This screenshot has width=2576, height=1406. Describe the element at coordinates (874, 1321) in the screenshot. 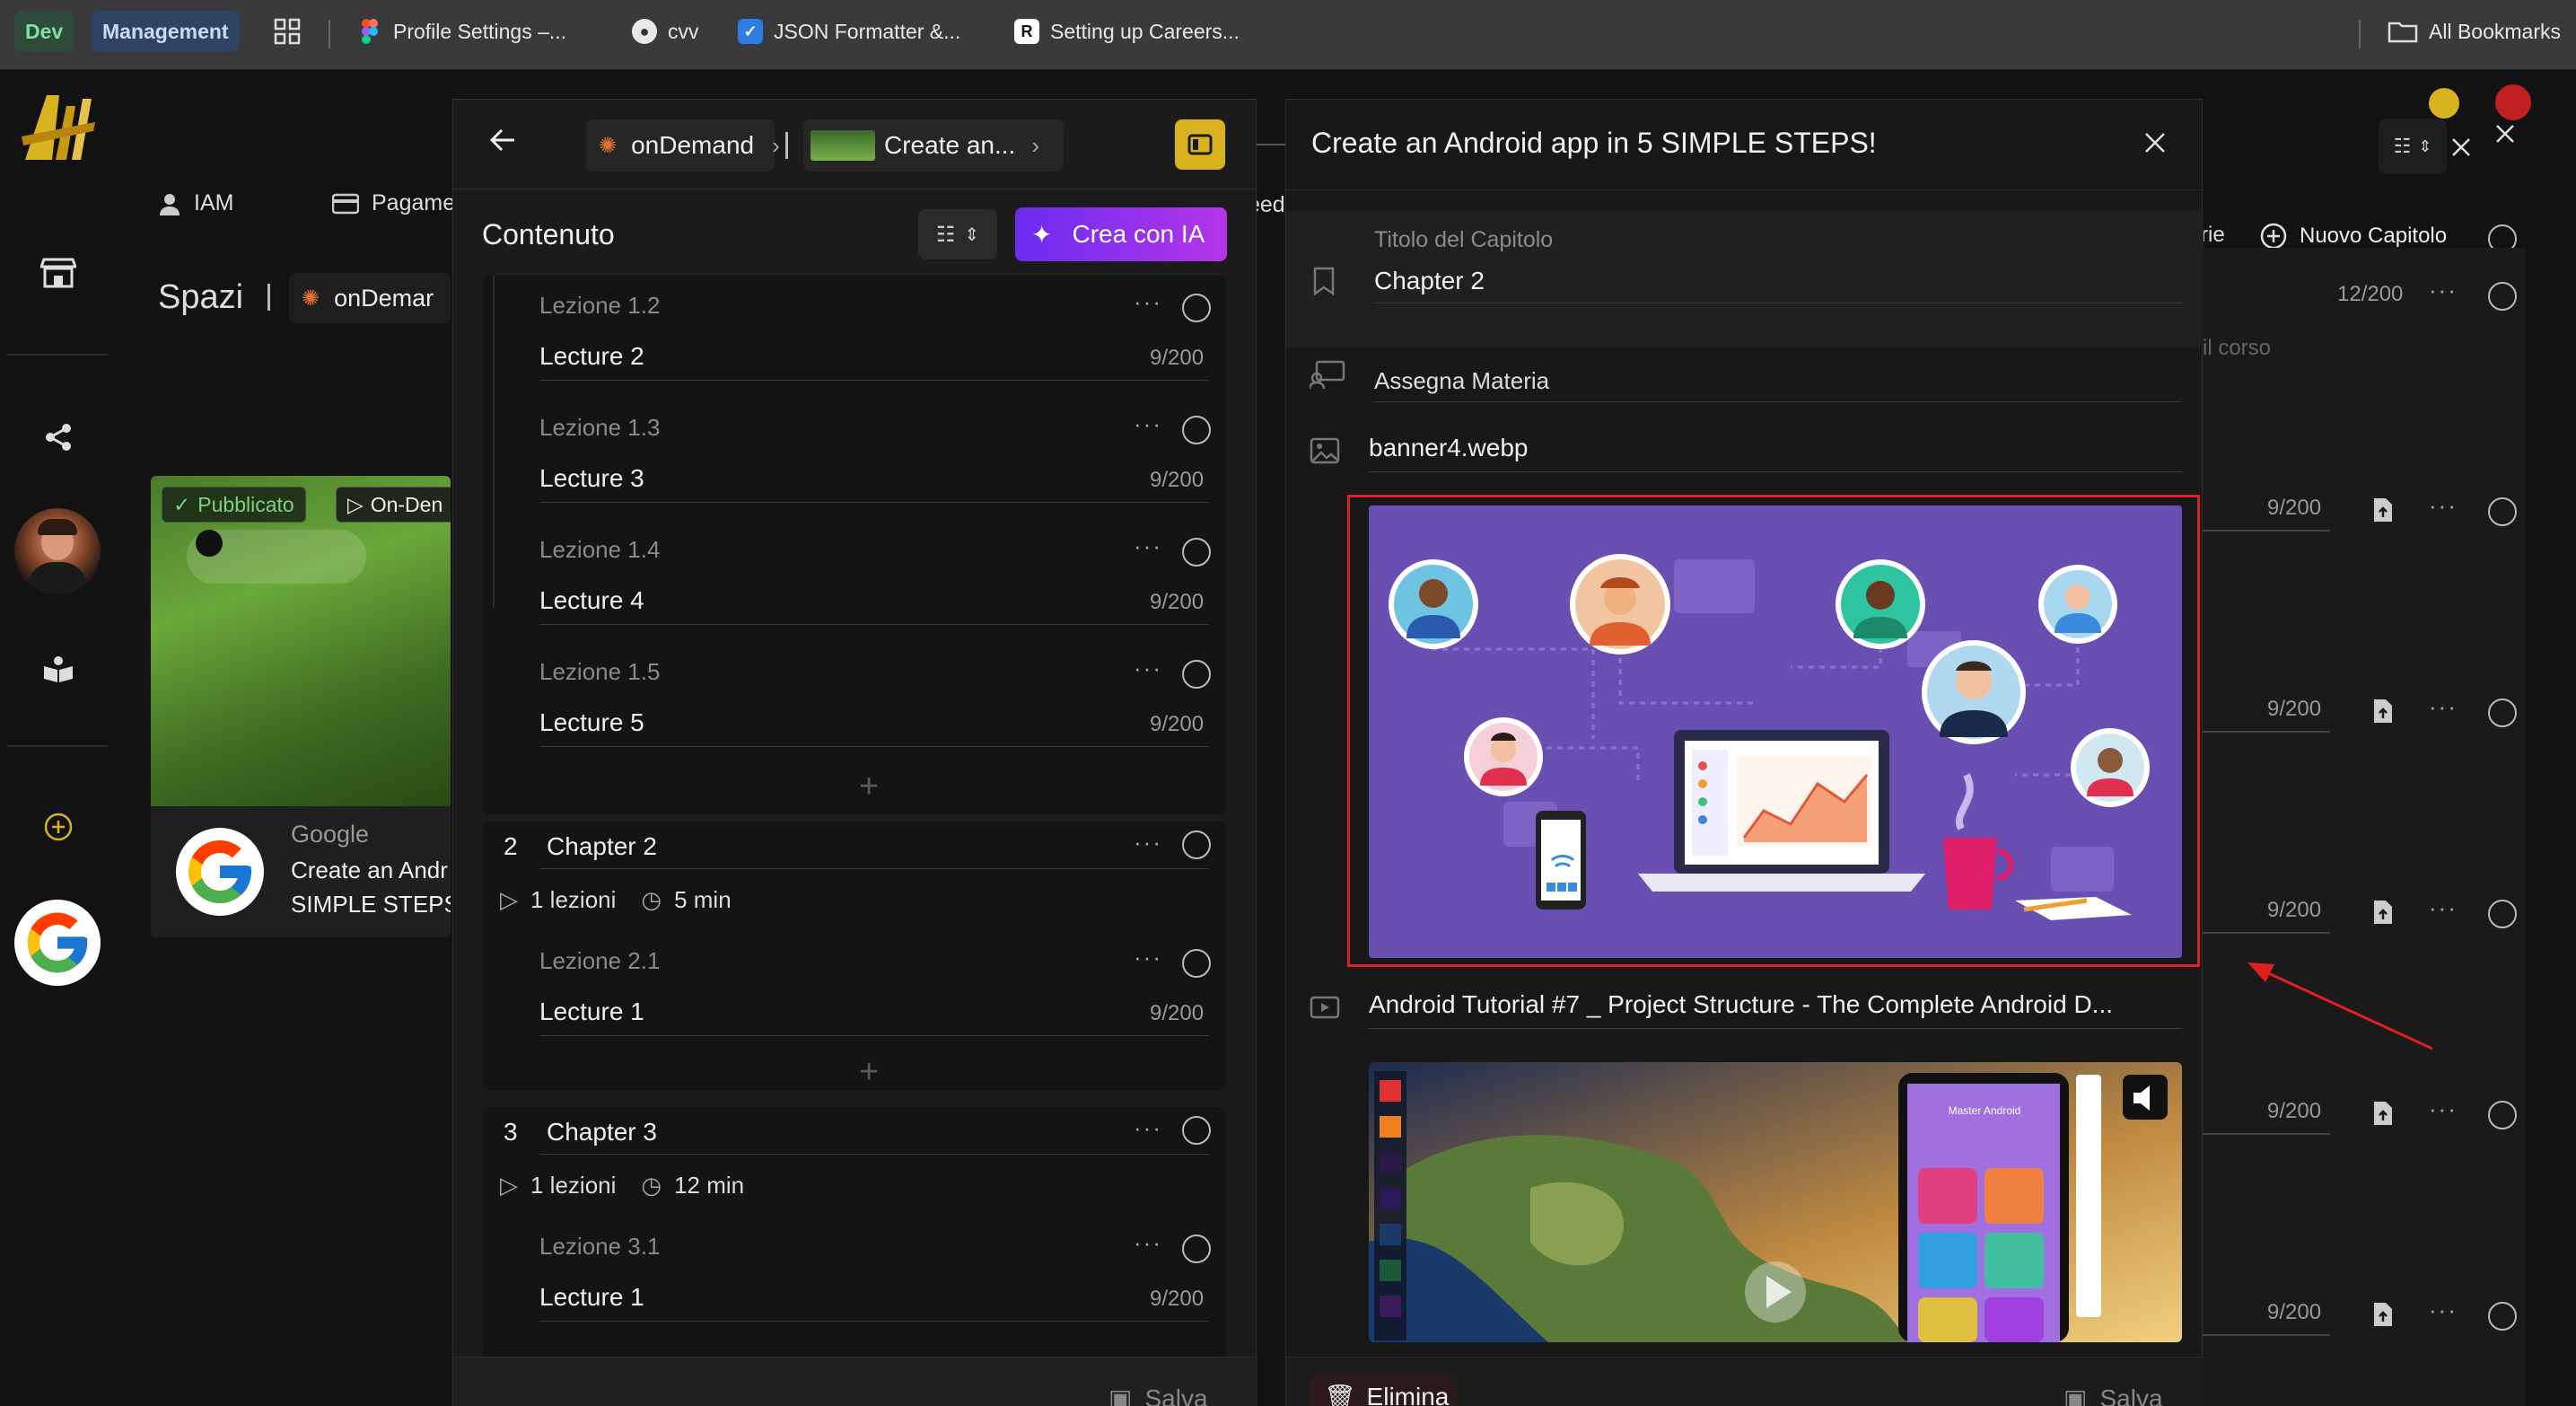

I see `lesson-underline` at that location.